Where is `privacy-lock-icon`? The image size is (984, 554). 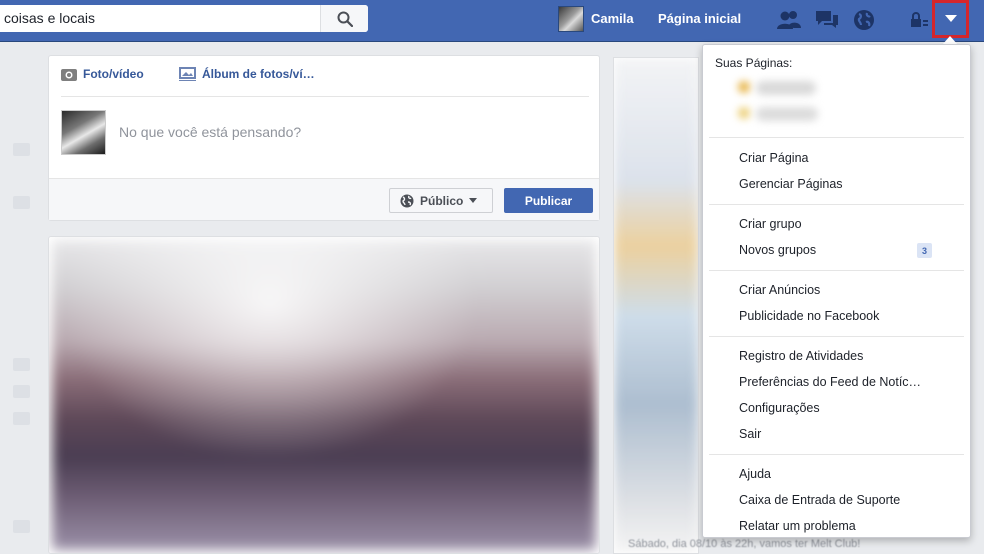 privacy-lock-icon is located at coordinates (919, 19).